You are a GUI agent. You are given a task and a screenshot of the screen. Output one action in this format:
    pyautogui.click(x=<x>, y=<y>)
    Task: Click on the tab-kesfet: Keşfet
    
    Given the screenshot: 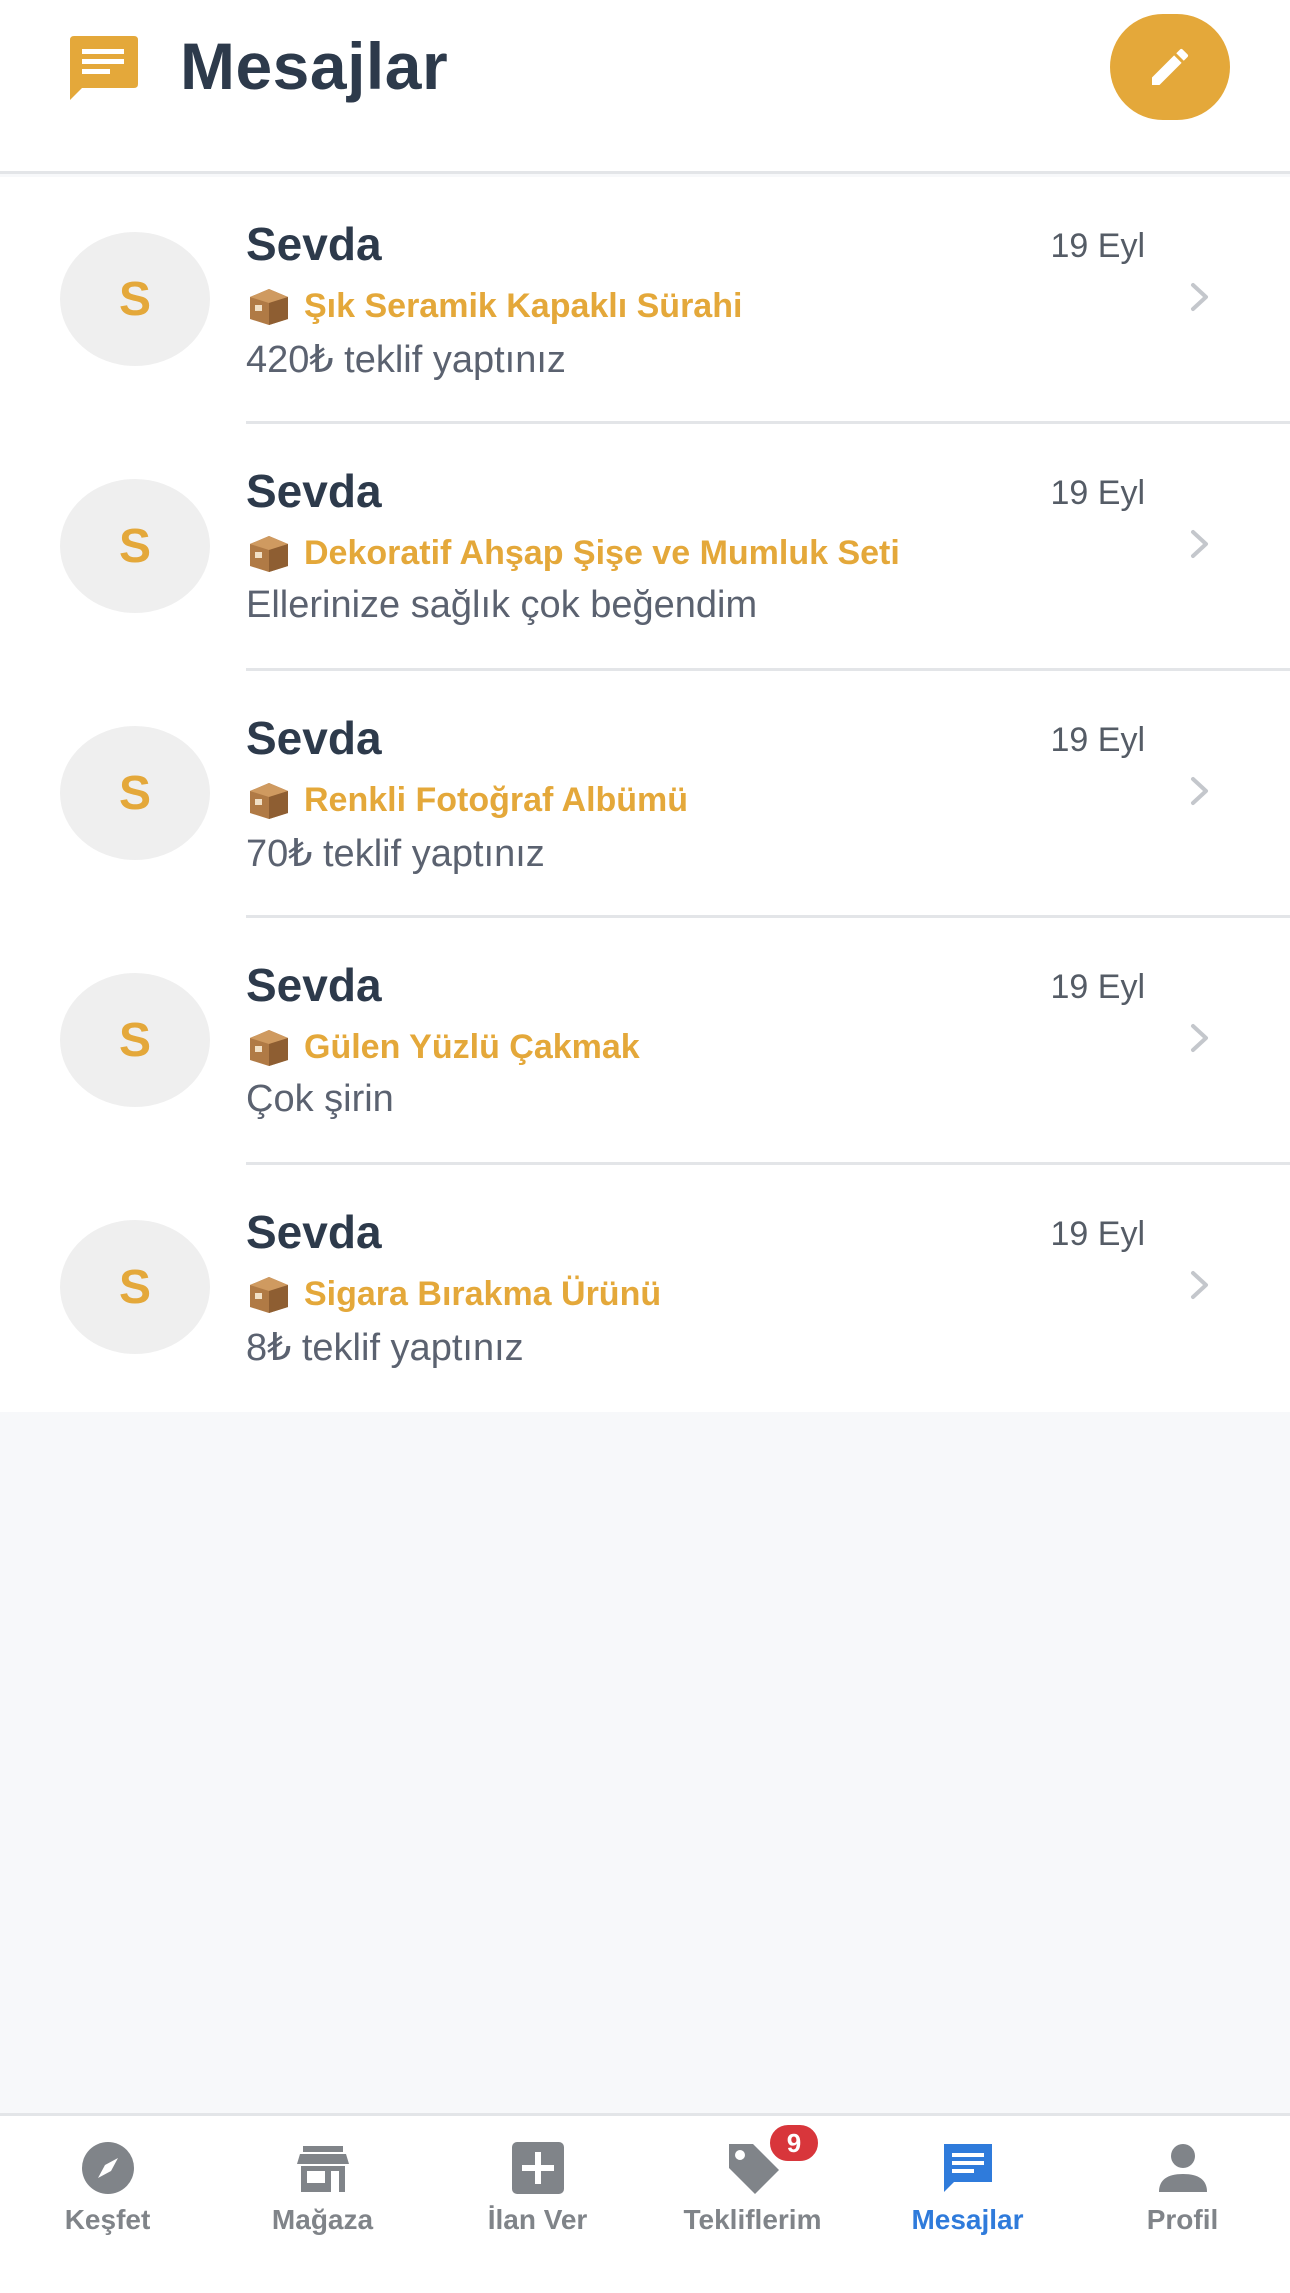 What is the action you would take?
    pyautogui.click(x=107, y=2204)
    